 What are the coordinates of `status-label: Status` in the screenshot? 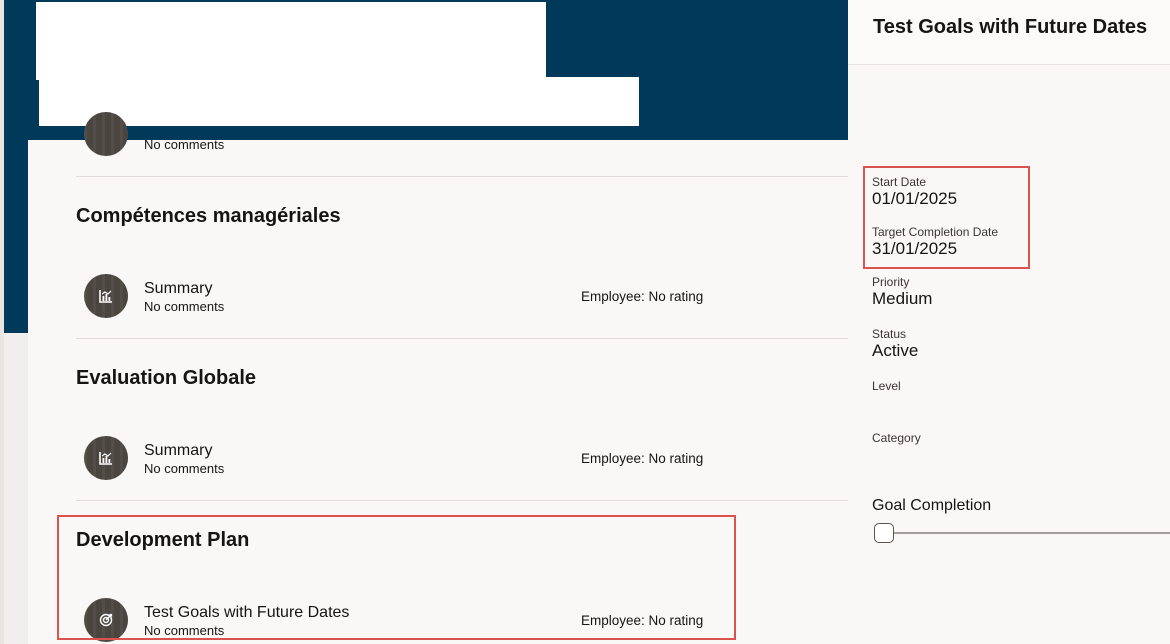 It's located at (889, 334).